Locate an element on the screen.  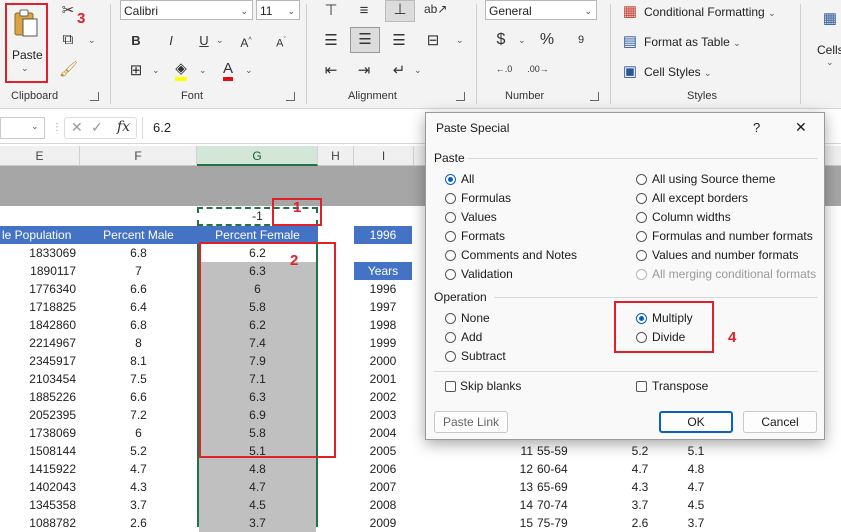
header-year-1996: 1996 is located at coordinates (383, 235).